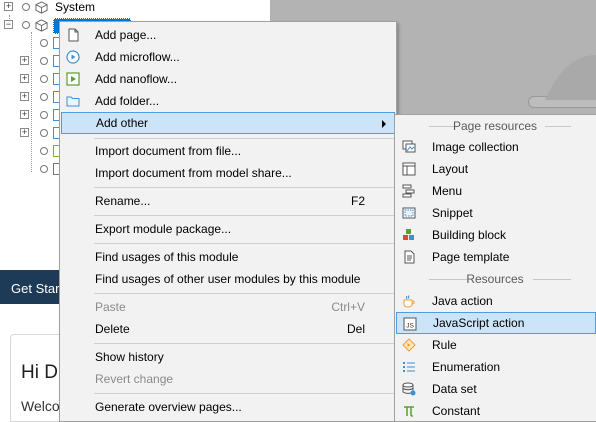  Describe the element at coordinates (409, 389) in the screenshot. I see `data-set-icon` at that location.